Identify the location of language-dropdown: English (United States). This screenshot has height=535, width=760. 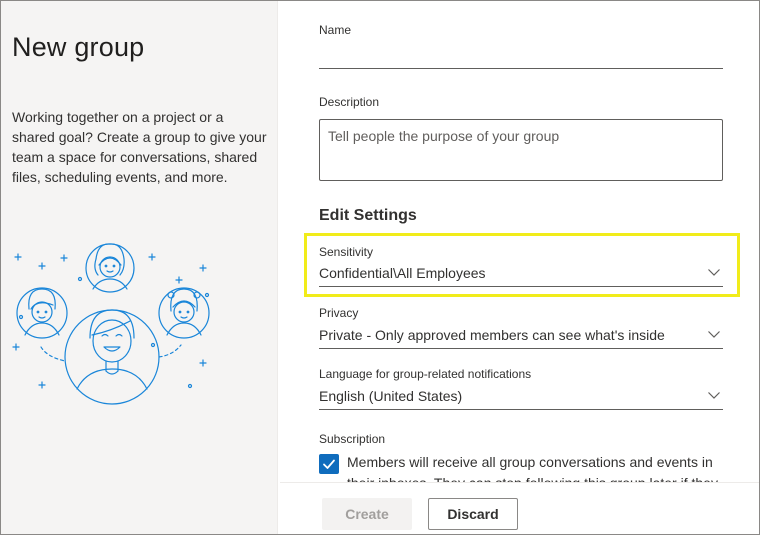
(521, 398).